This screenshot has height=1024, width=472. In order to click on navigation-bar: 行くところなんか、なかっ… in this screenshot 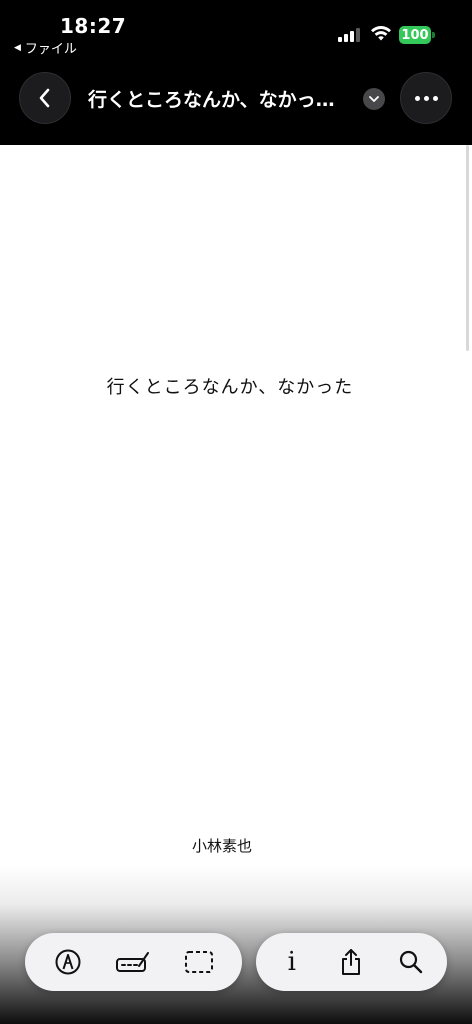, I will do `click(236, 100)`.